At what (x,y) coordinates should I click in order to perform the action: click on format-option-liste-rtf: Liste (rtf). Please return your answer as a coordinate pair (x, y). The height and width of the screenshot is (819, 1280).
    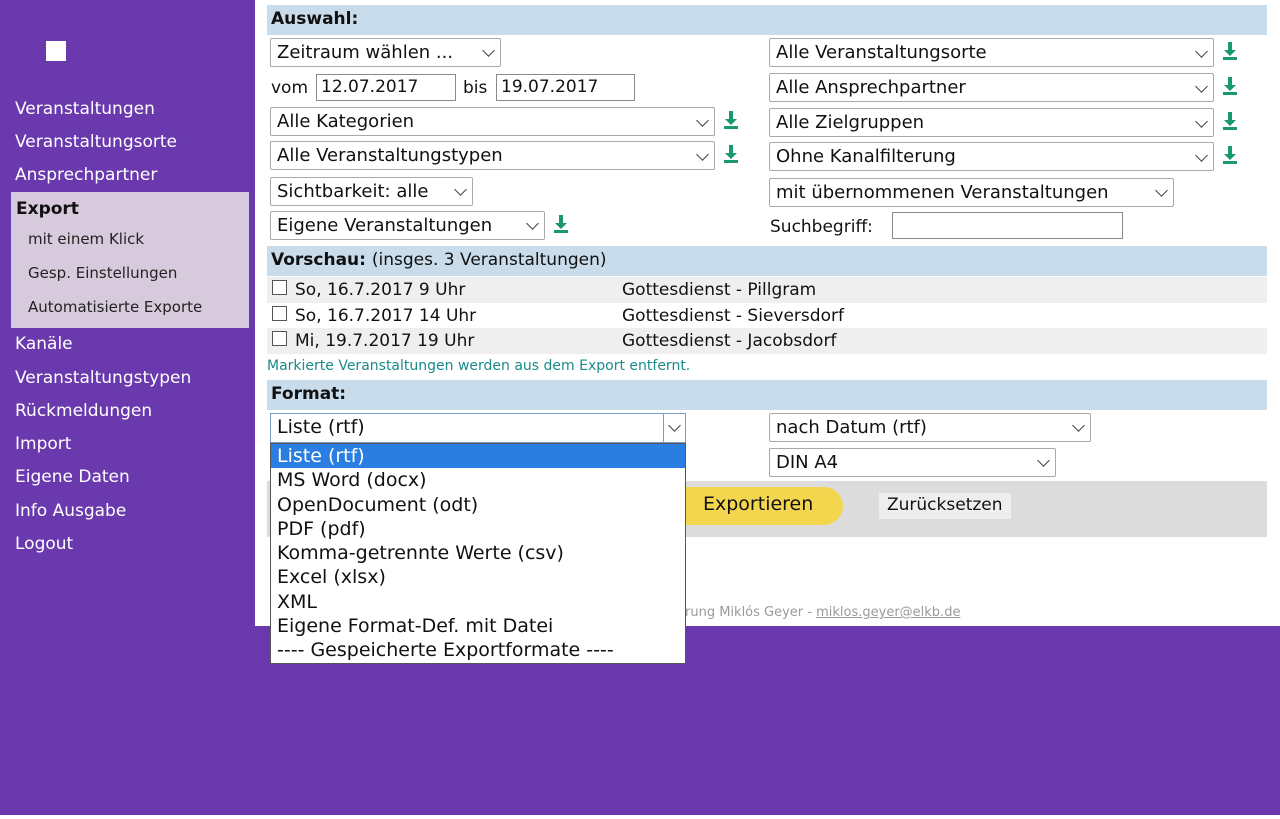
    Looking at the image, I should click on (478, 456).